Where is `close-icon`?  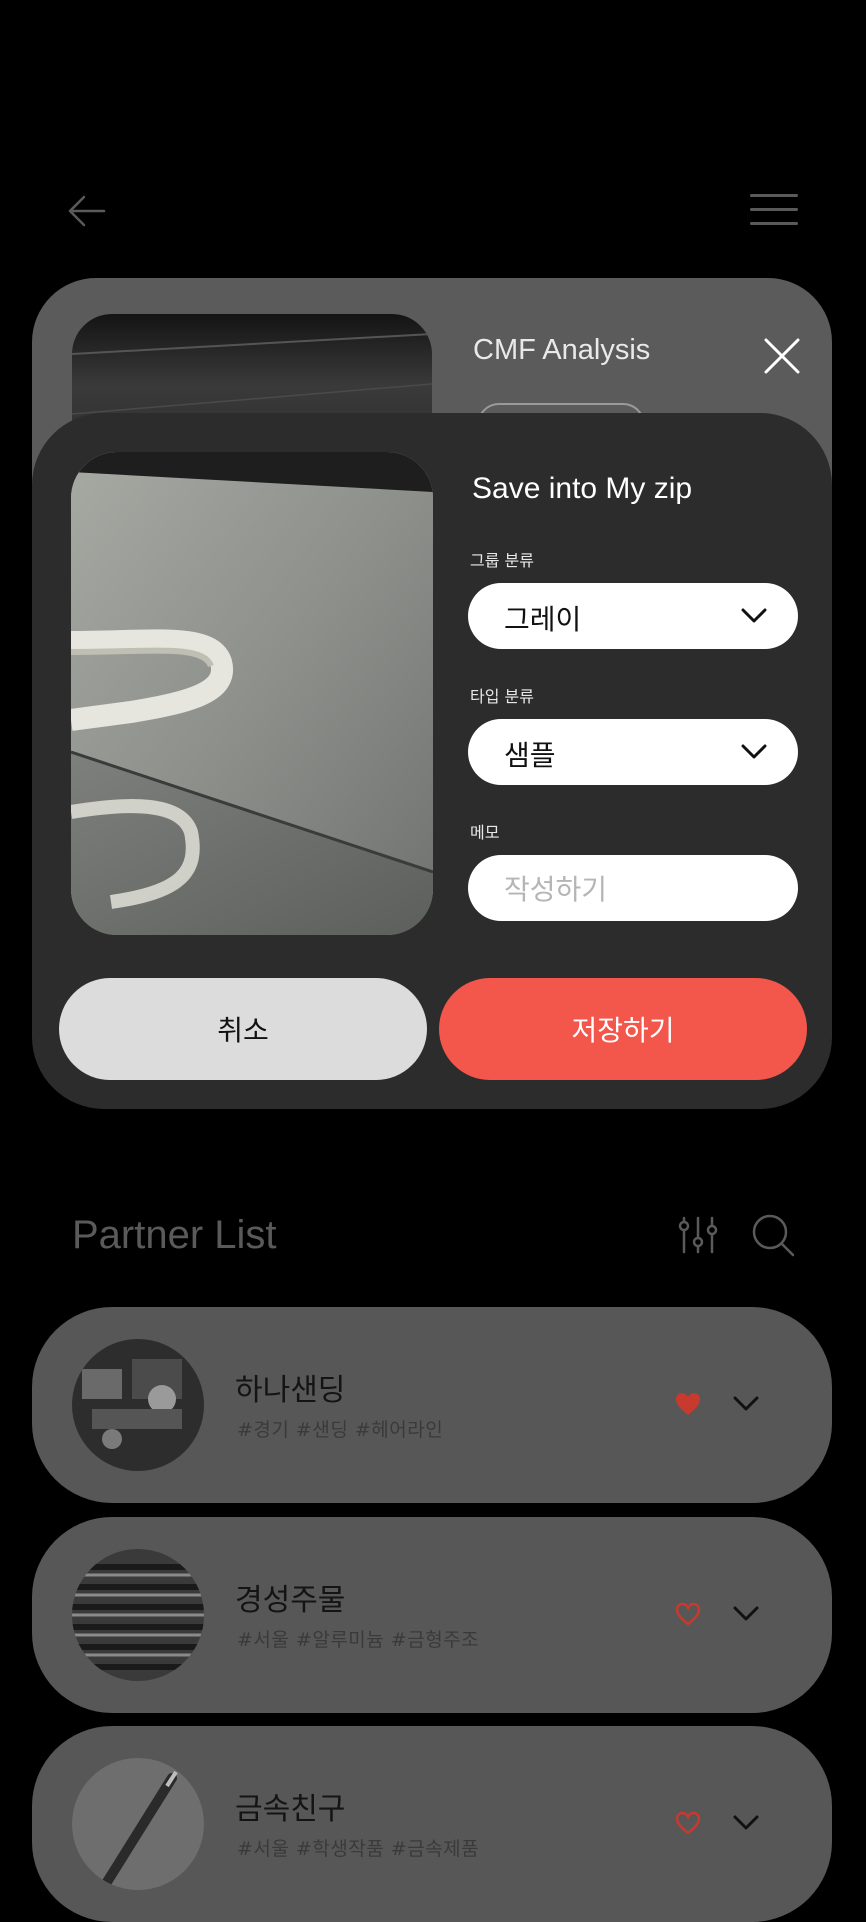
close-icon is located at coordinates (782, 356).